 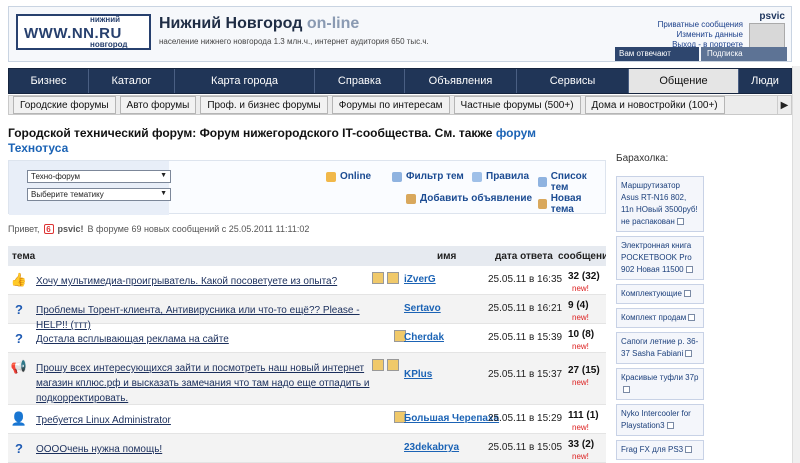 I want to click on chevron-down-icon: ▼, so click(x=163, y=175).